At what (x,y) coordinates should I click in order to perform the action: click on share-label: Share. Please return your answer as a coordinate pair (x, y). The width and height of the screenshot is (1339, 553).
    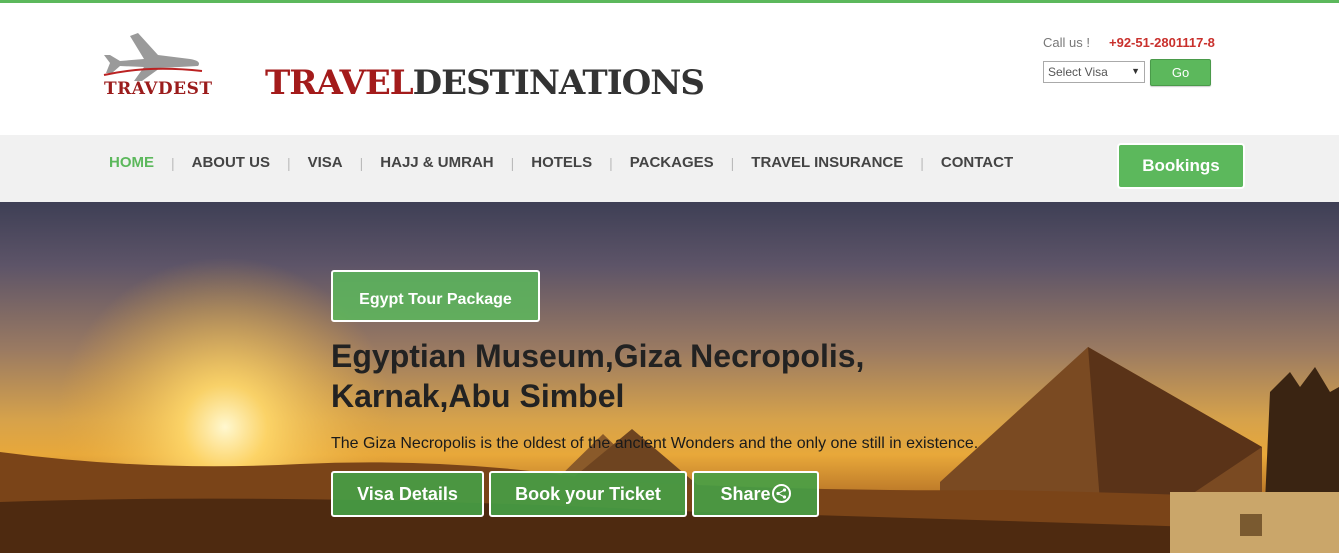
    Looking at the image, I should click on (745, 494).